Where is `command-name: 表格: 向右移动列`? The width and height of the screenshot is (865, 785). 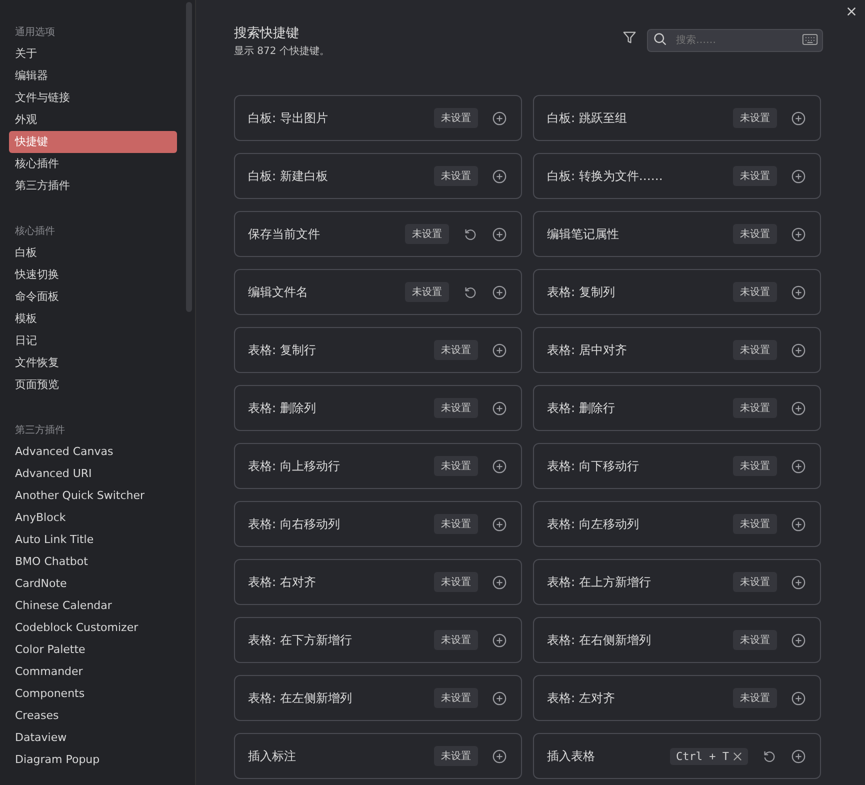
command-name: 表格: 向右移动列 is located at coordinates (294, 524).